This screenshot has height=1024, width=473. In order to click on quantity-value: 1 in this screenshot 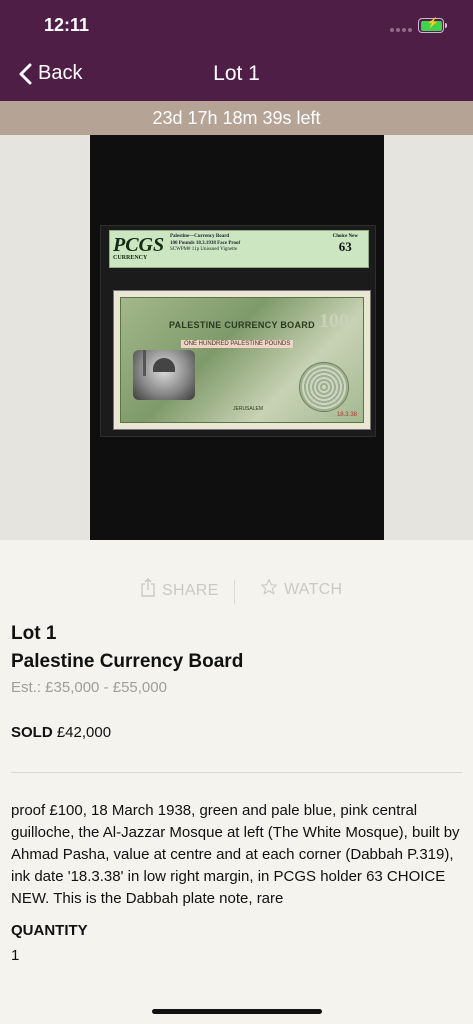, I will do `click(15, 955)`.